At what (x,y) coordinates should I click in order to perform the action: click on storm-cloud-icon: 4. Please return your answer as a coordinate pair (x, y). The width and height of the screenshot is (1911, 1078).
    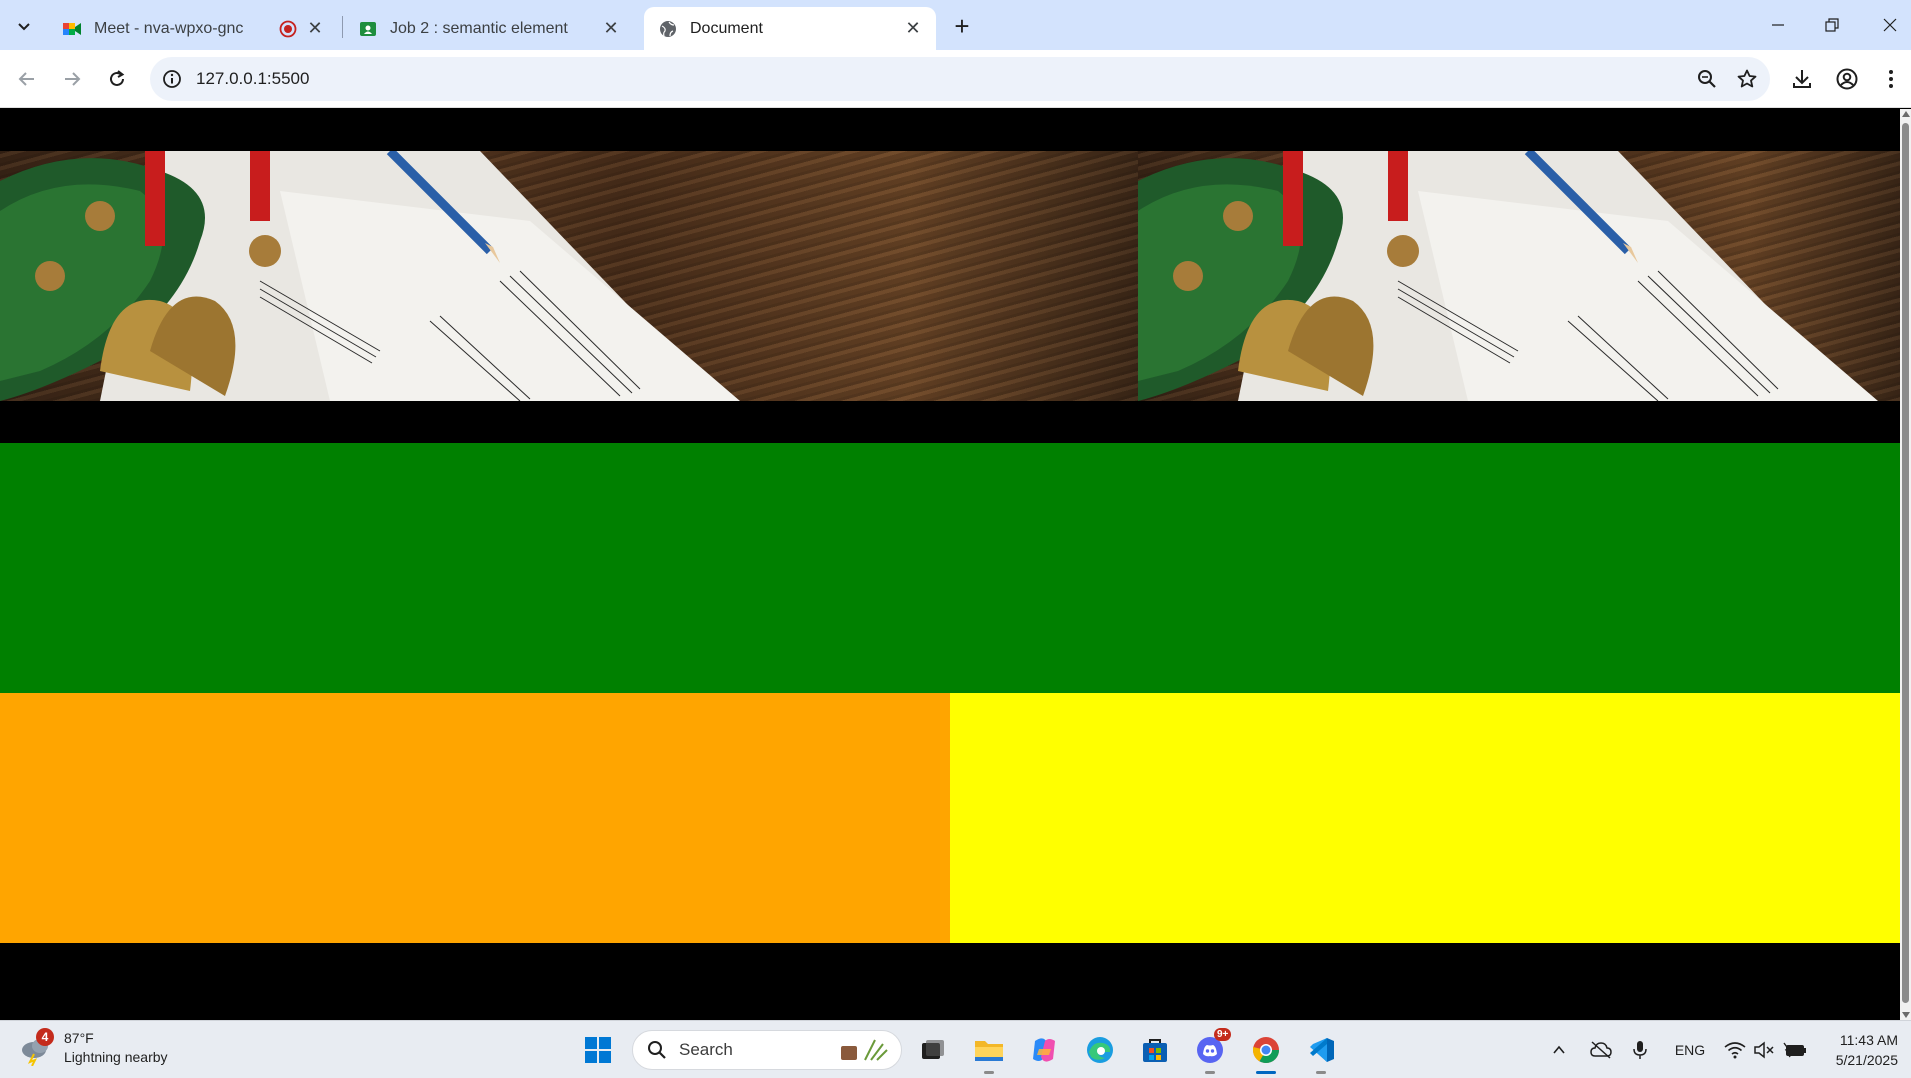
    Looking at the image, I should click on (36, 1047).